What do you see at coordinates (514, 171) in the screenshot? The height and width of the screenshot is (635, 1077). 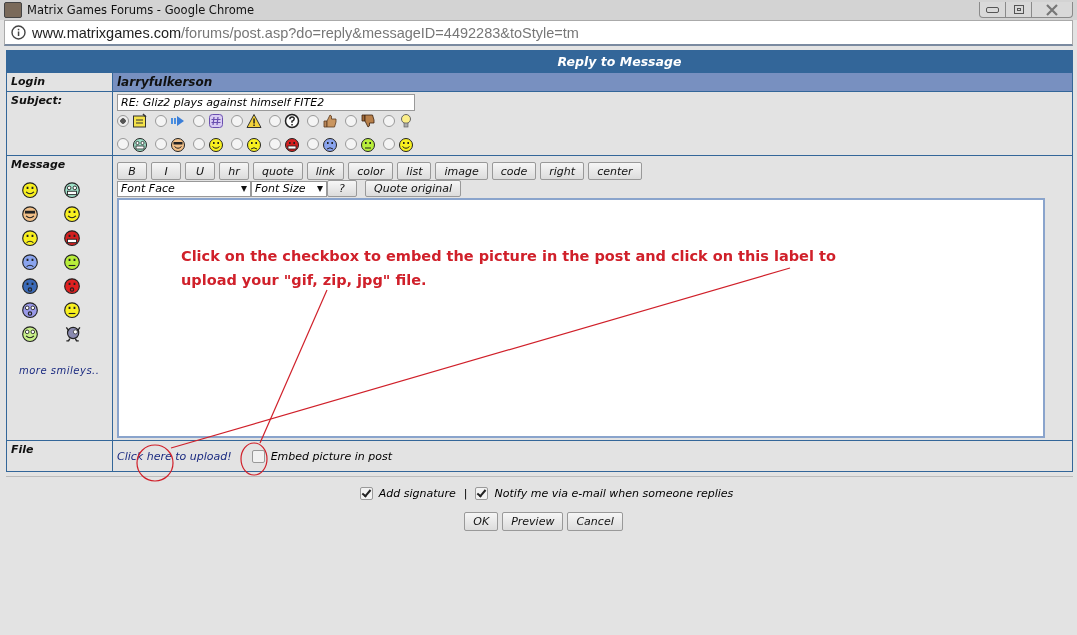 I see `format-button: code` at bounding box center [514, 171].